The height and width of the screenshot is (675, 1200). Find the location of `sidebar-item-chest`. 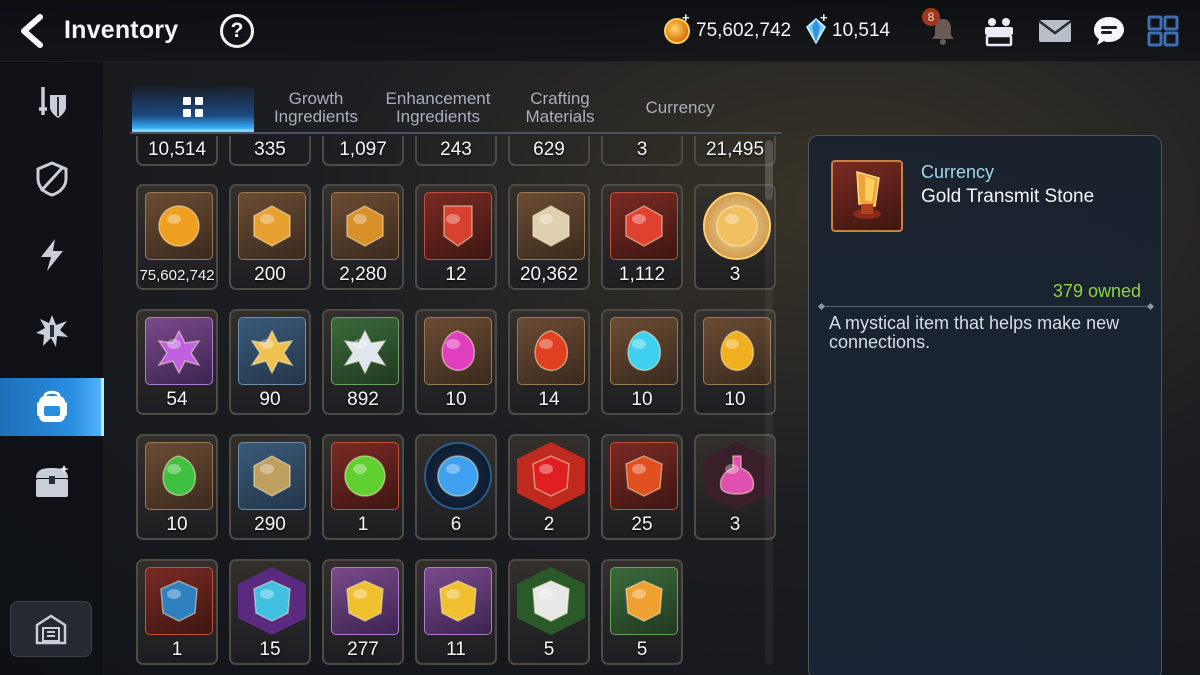

sidebar-item-chest is located at coordinates (52, 483).